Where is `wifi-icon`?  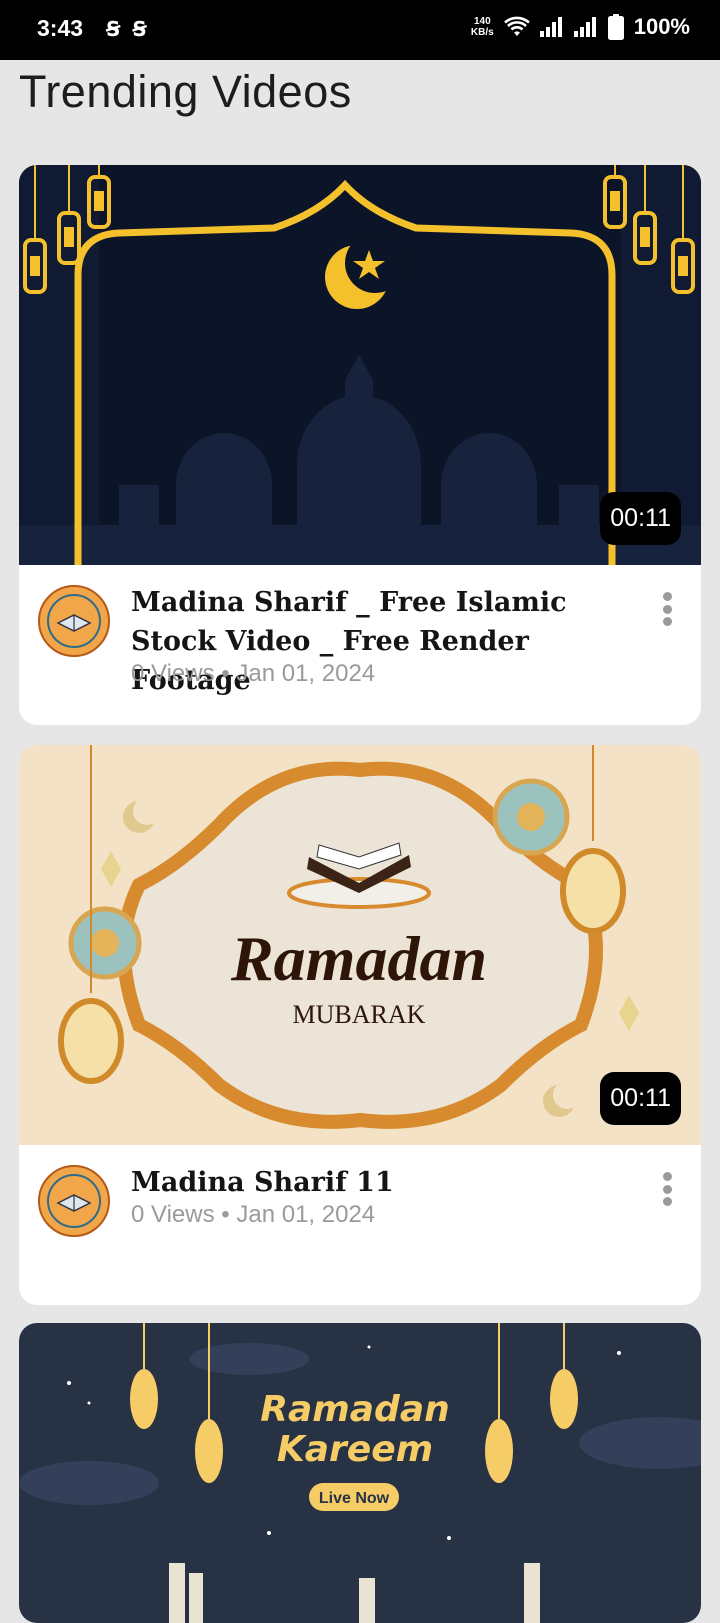 wifi-icon is located at coordinates (516, 26).